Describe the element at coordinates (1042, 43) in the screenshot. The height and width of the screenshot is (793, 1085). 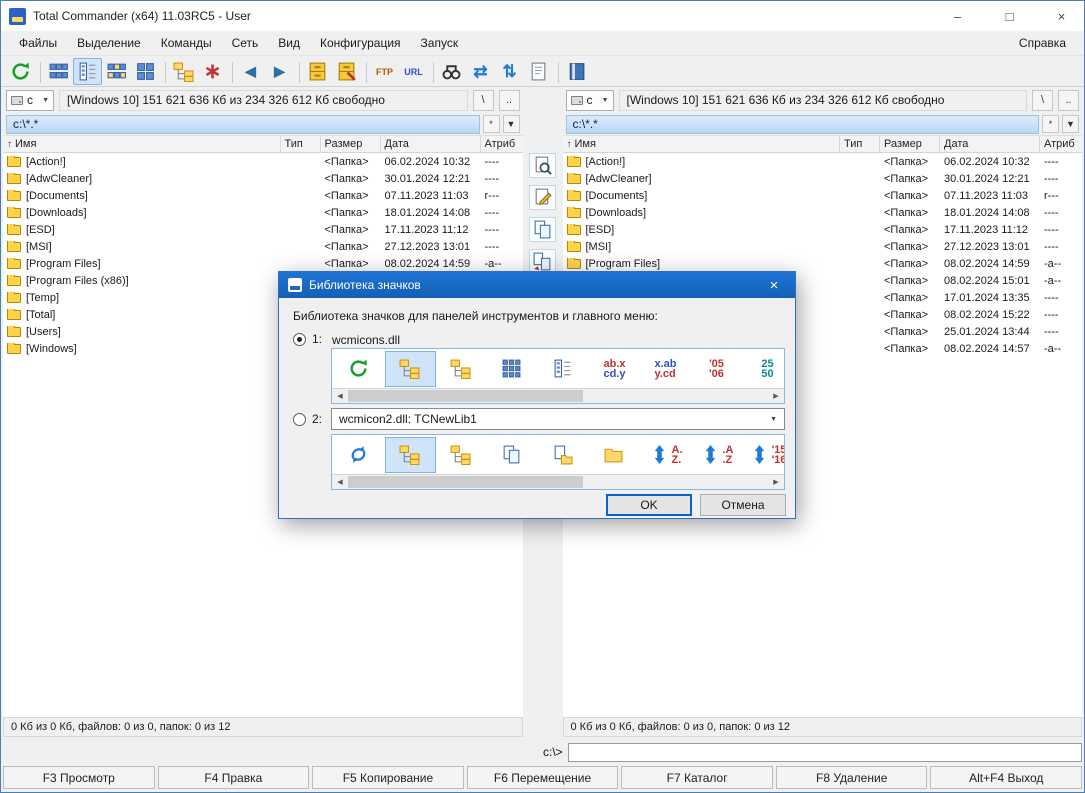
I see `menu-item-help: Справка` at that location.